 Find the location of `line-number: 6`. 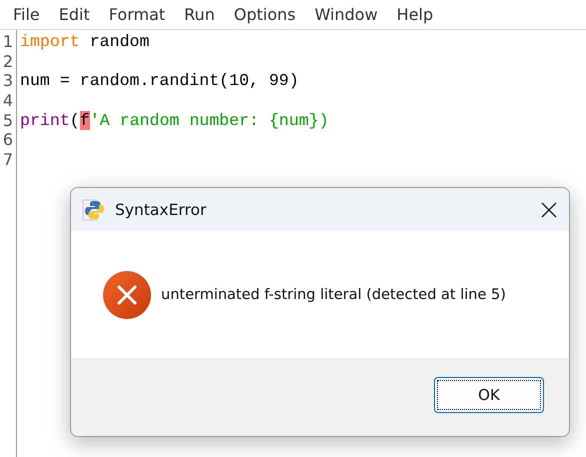

line-number: 6 is located at coordinates (8, 140).